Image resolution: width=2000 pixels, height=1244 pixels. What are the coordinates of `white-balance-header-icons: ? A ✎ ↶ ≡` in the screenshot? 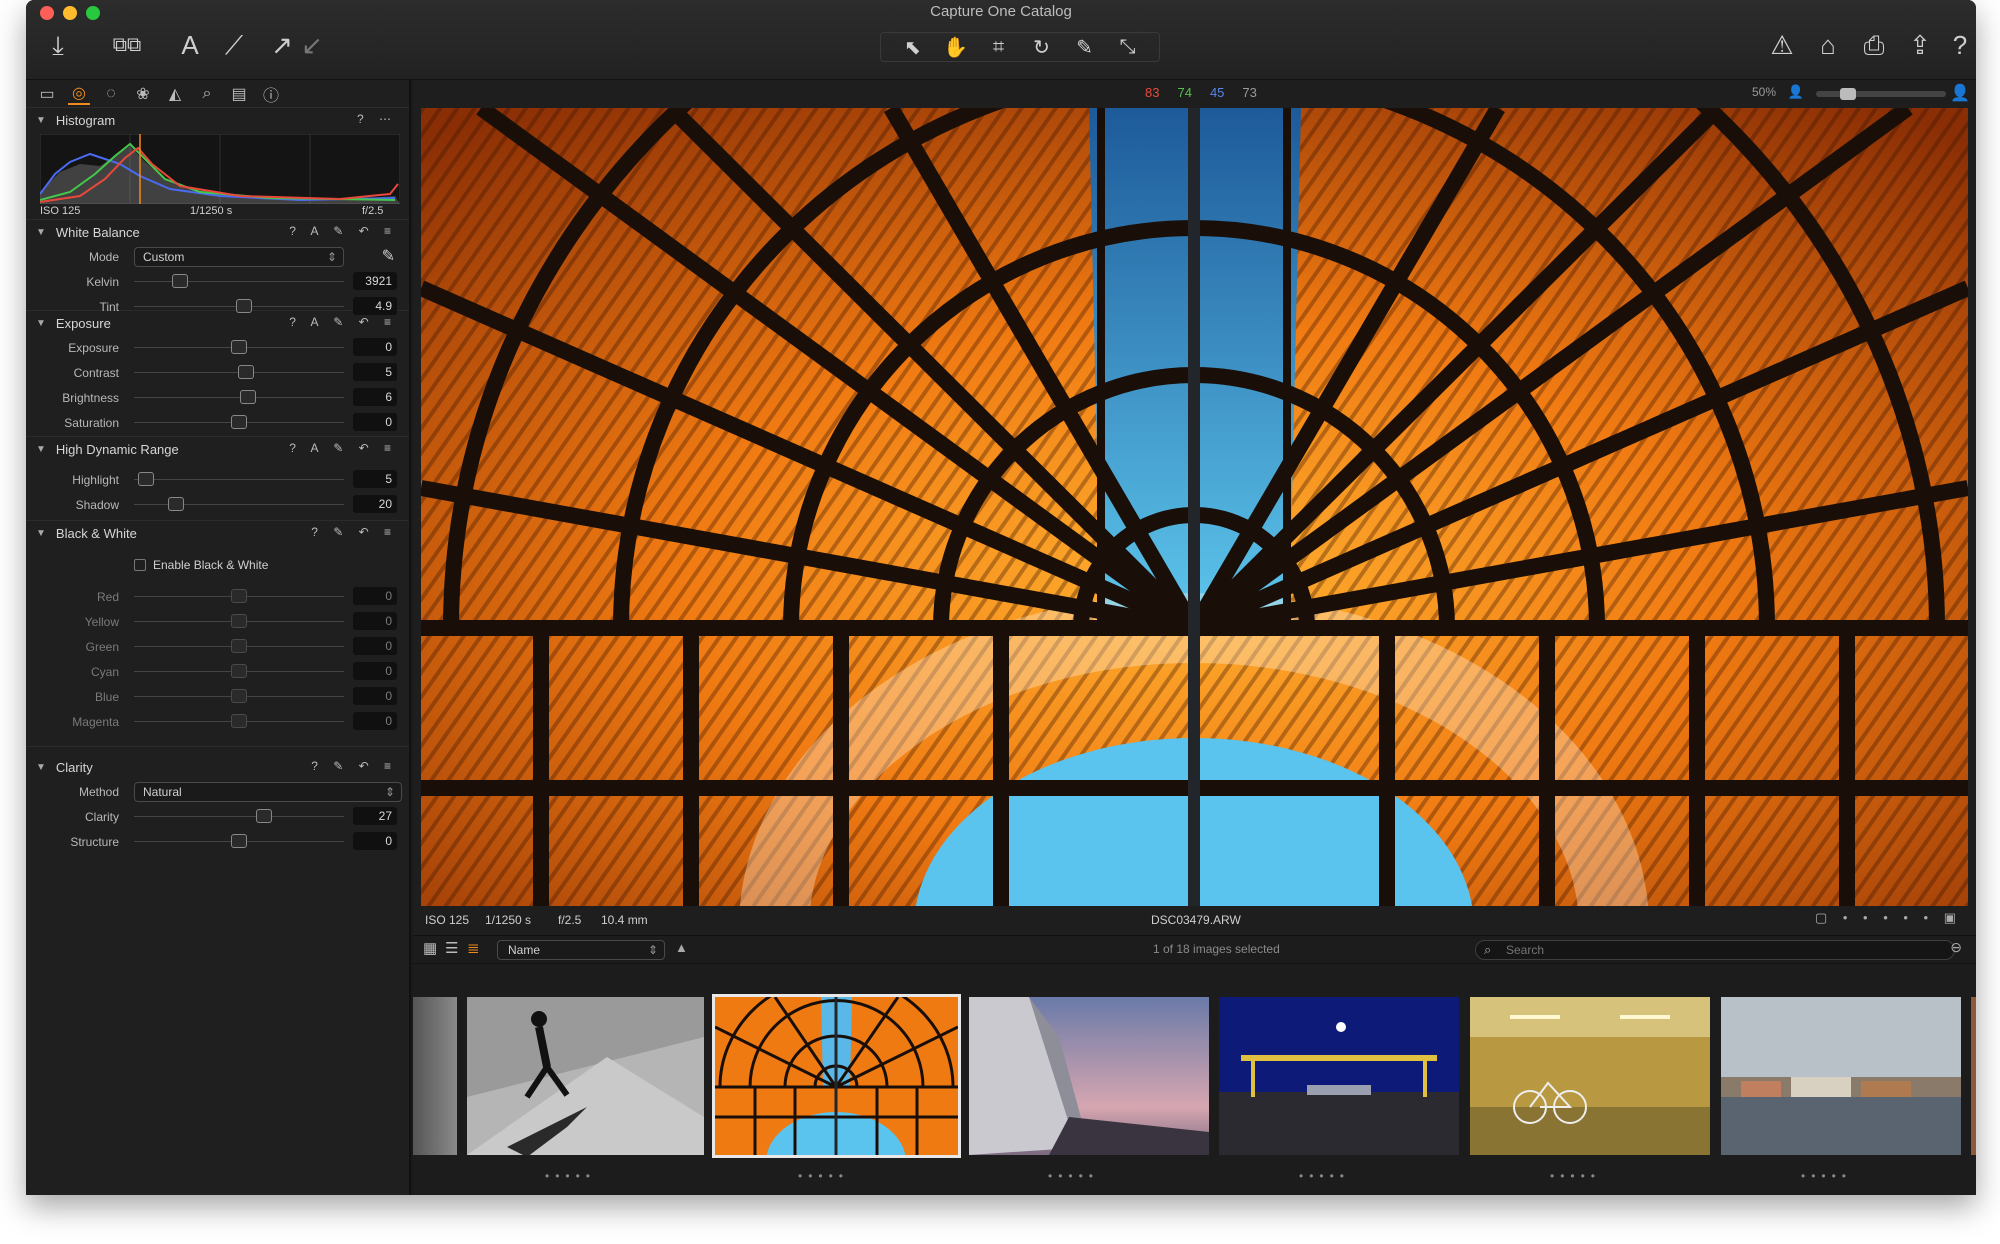 It's located at (343, 231).